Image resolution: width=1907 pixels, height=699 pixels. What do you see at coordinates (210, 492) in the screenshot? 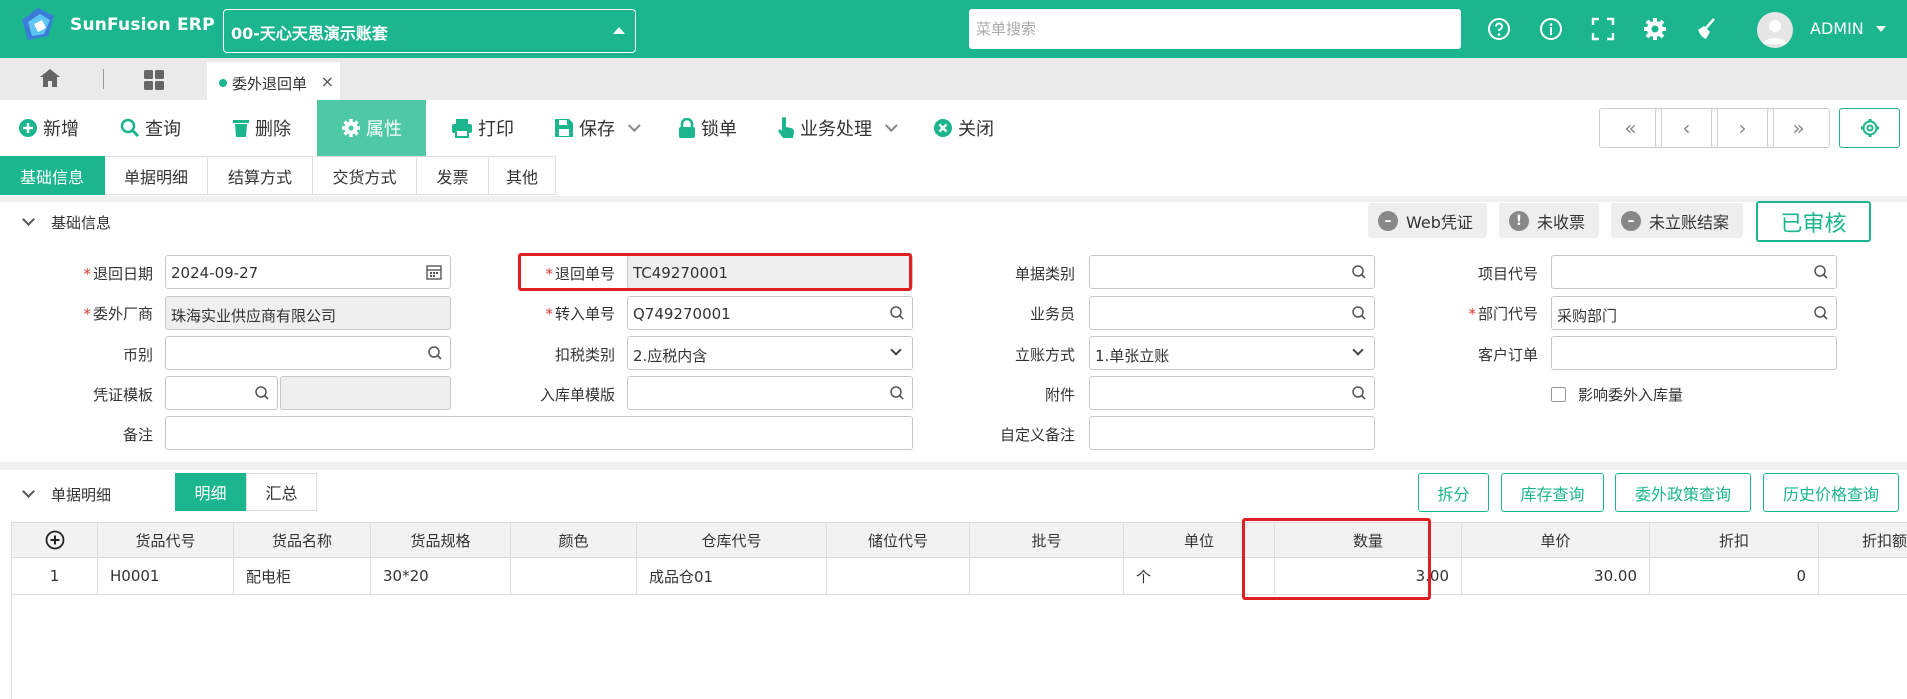
I see `detail-view-toggle: 明细` at bounding box center [210, 492].